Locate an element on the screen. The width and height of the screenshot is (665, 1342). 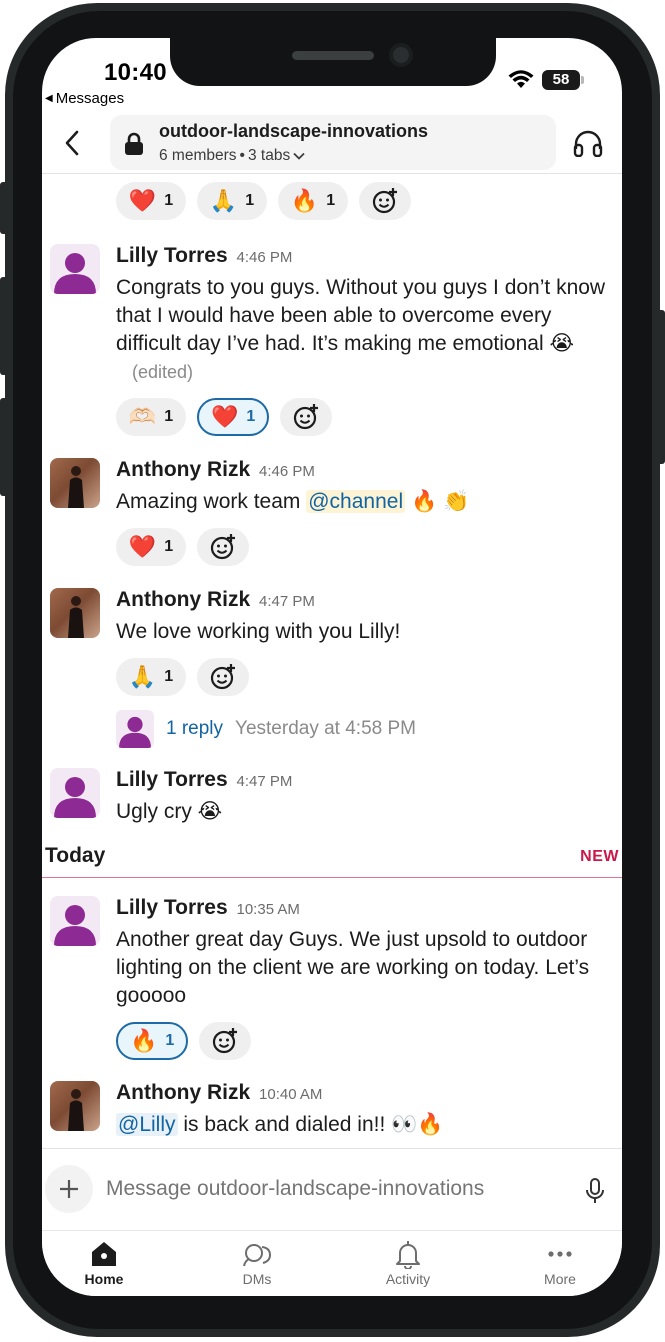
status-indicators: 58 is located at coordinates (546, 80).